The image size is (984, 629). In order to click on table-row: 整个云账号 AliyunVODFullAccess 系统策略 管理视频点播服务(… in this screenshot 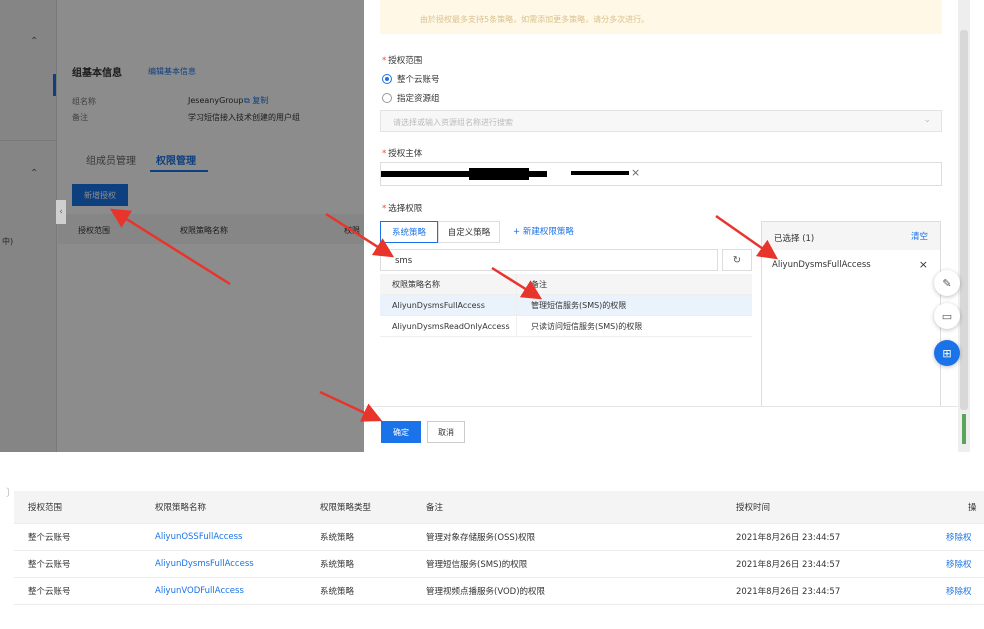, I will do `click(499, 591)`.